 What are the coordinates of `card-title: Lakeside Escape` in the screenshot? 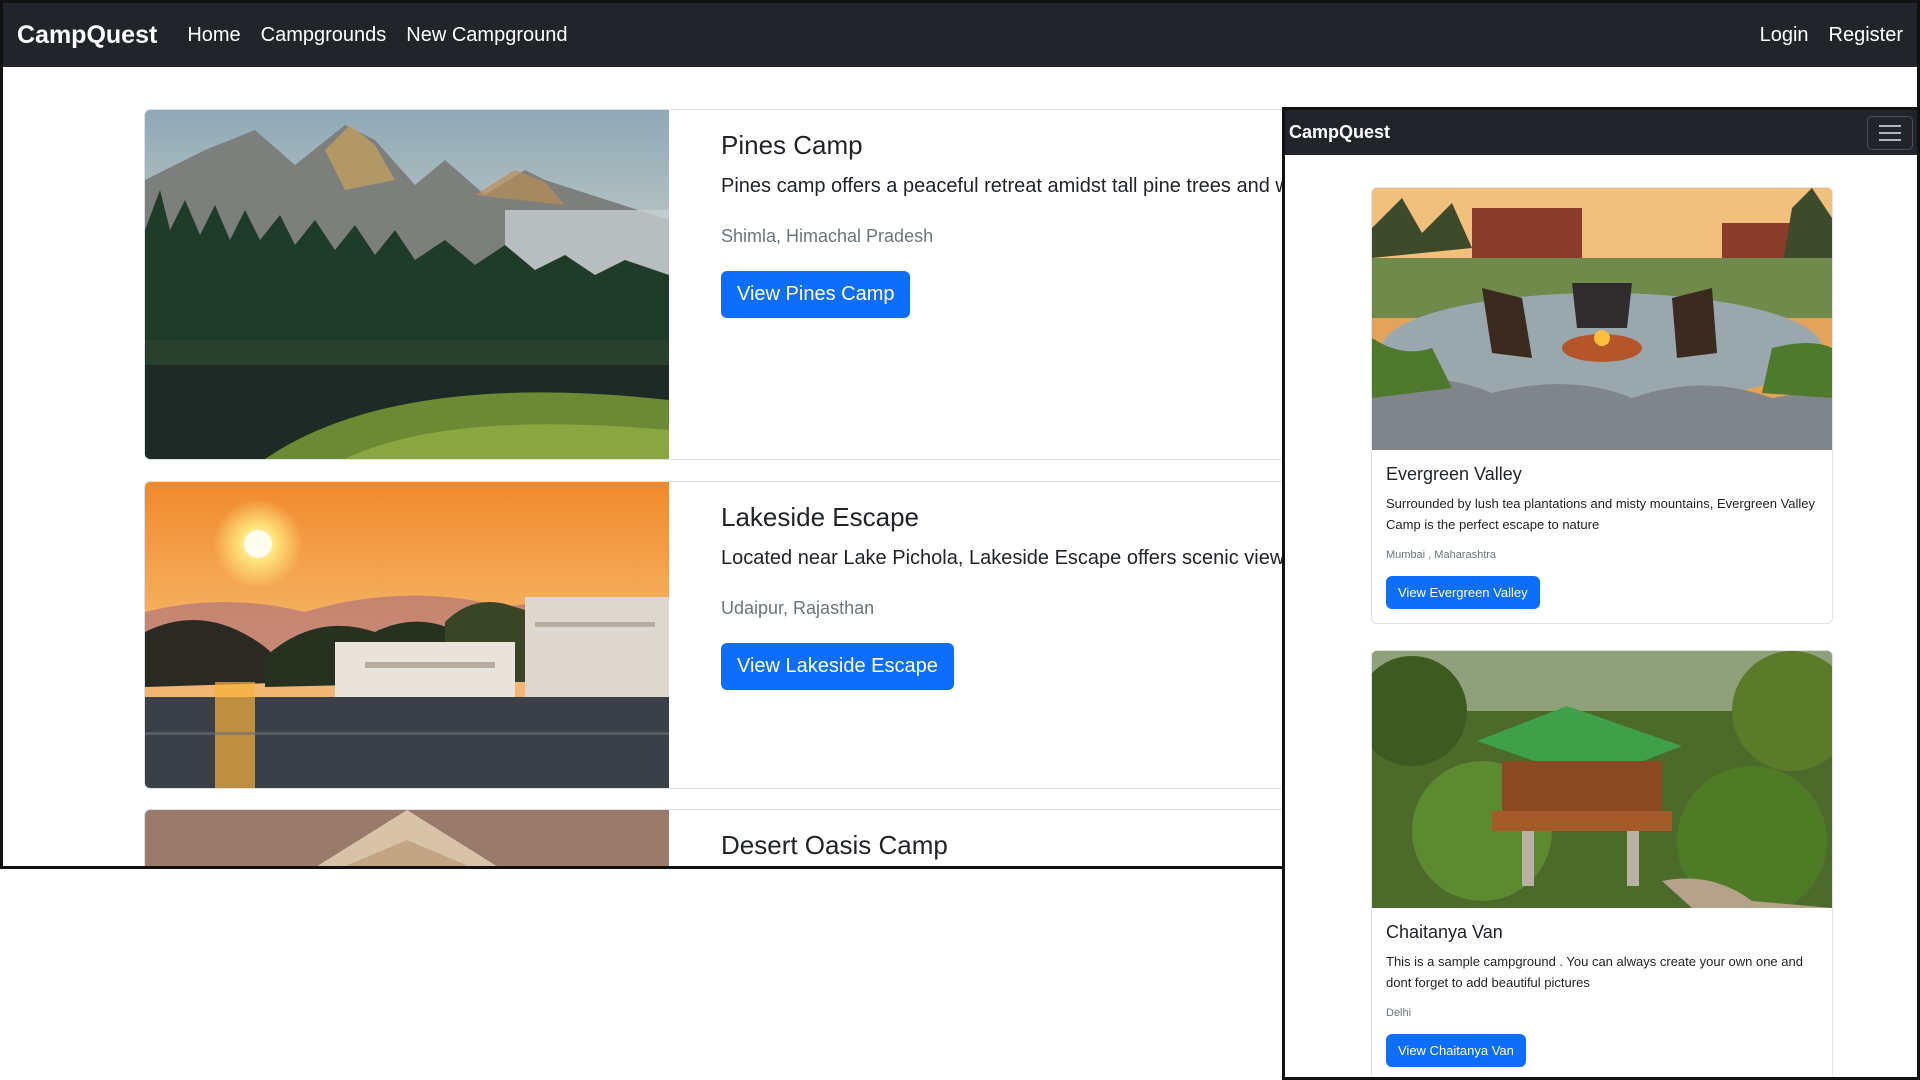 It's located at (820, 517).